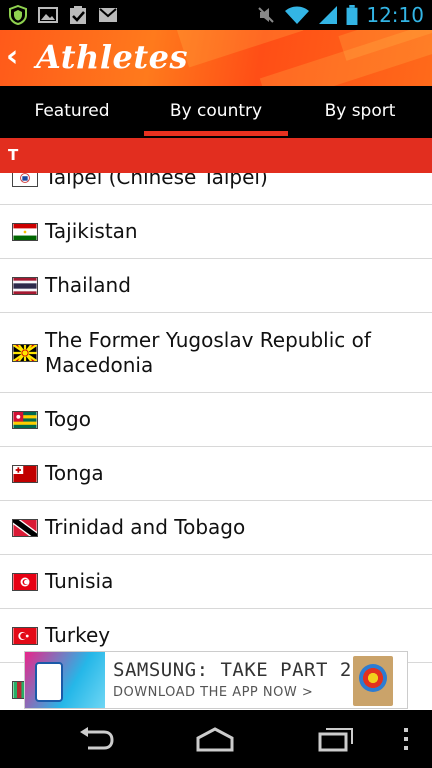 The width and height of the screenshot is (432, 768). Describe the element at coordinates (216, 420) in the screenshot. I see `list-item: Togo` at that location.